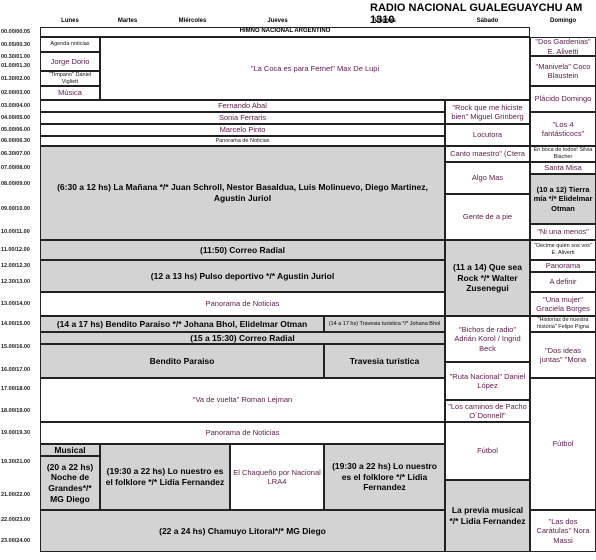 This screenshot has width=596, height=560. What do you see at coordinates (563, 266) in the screenshot?
I see `program-panorama-domingo: Panorama` at bounding box center [563, 266].